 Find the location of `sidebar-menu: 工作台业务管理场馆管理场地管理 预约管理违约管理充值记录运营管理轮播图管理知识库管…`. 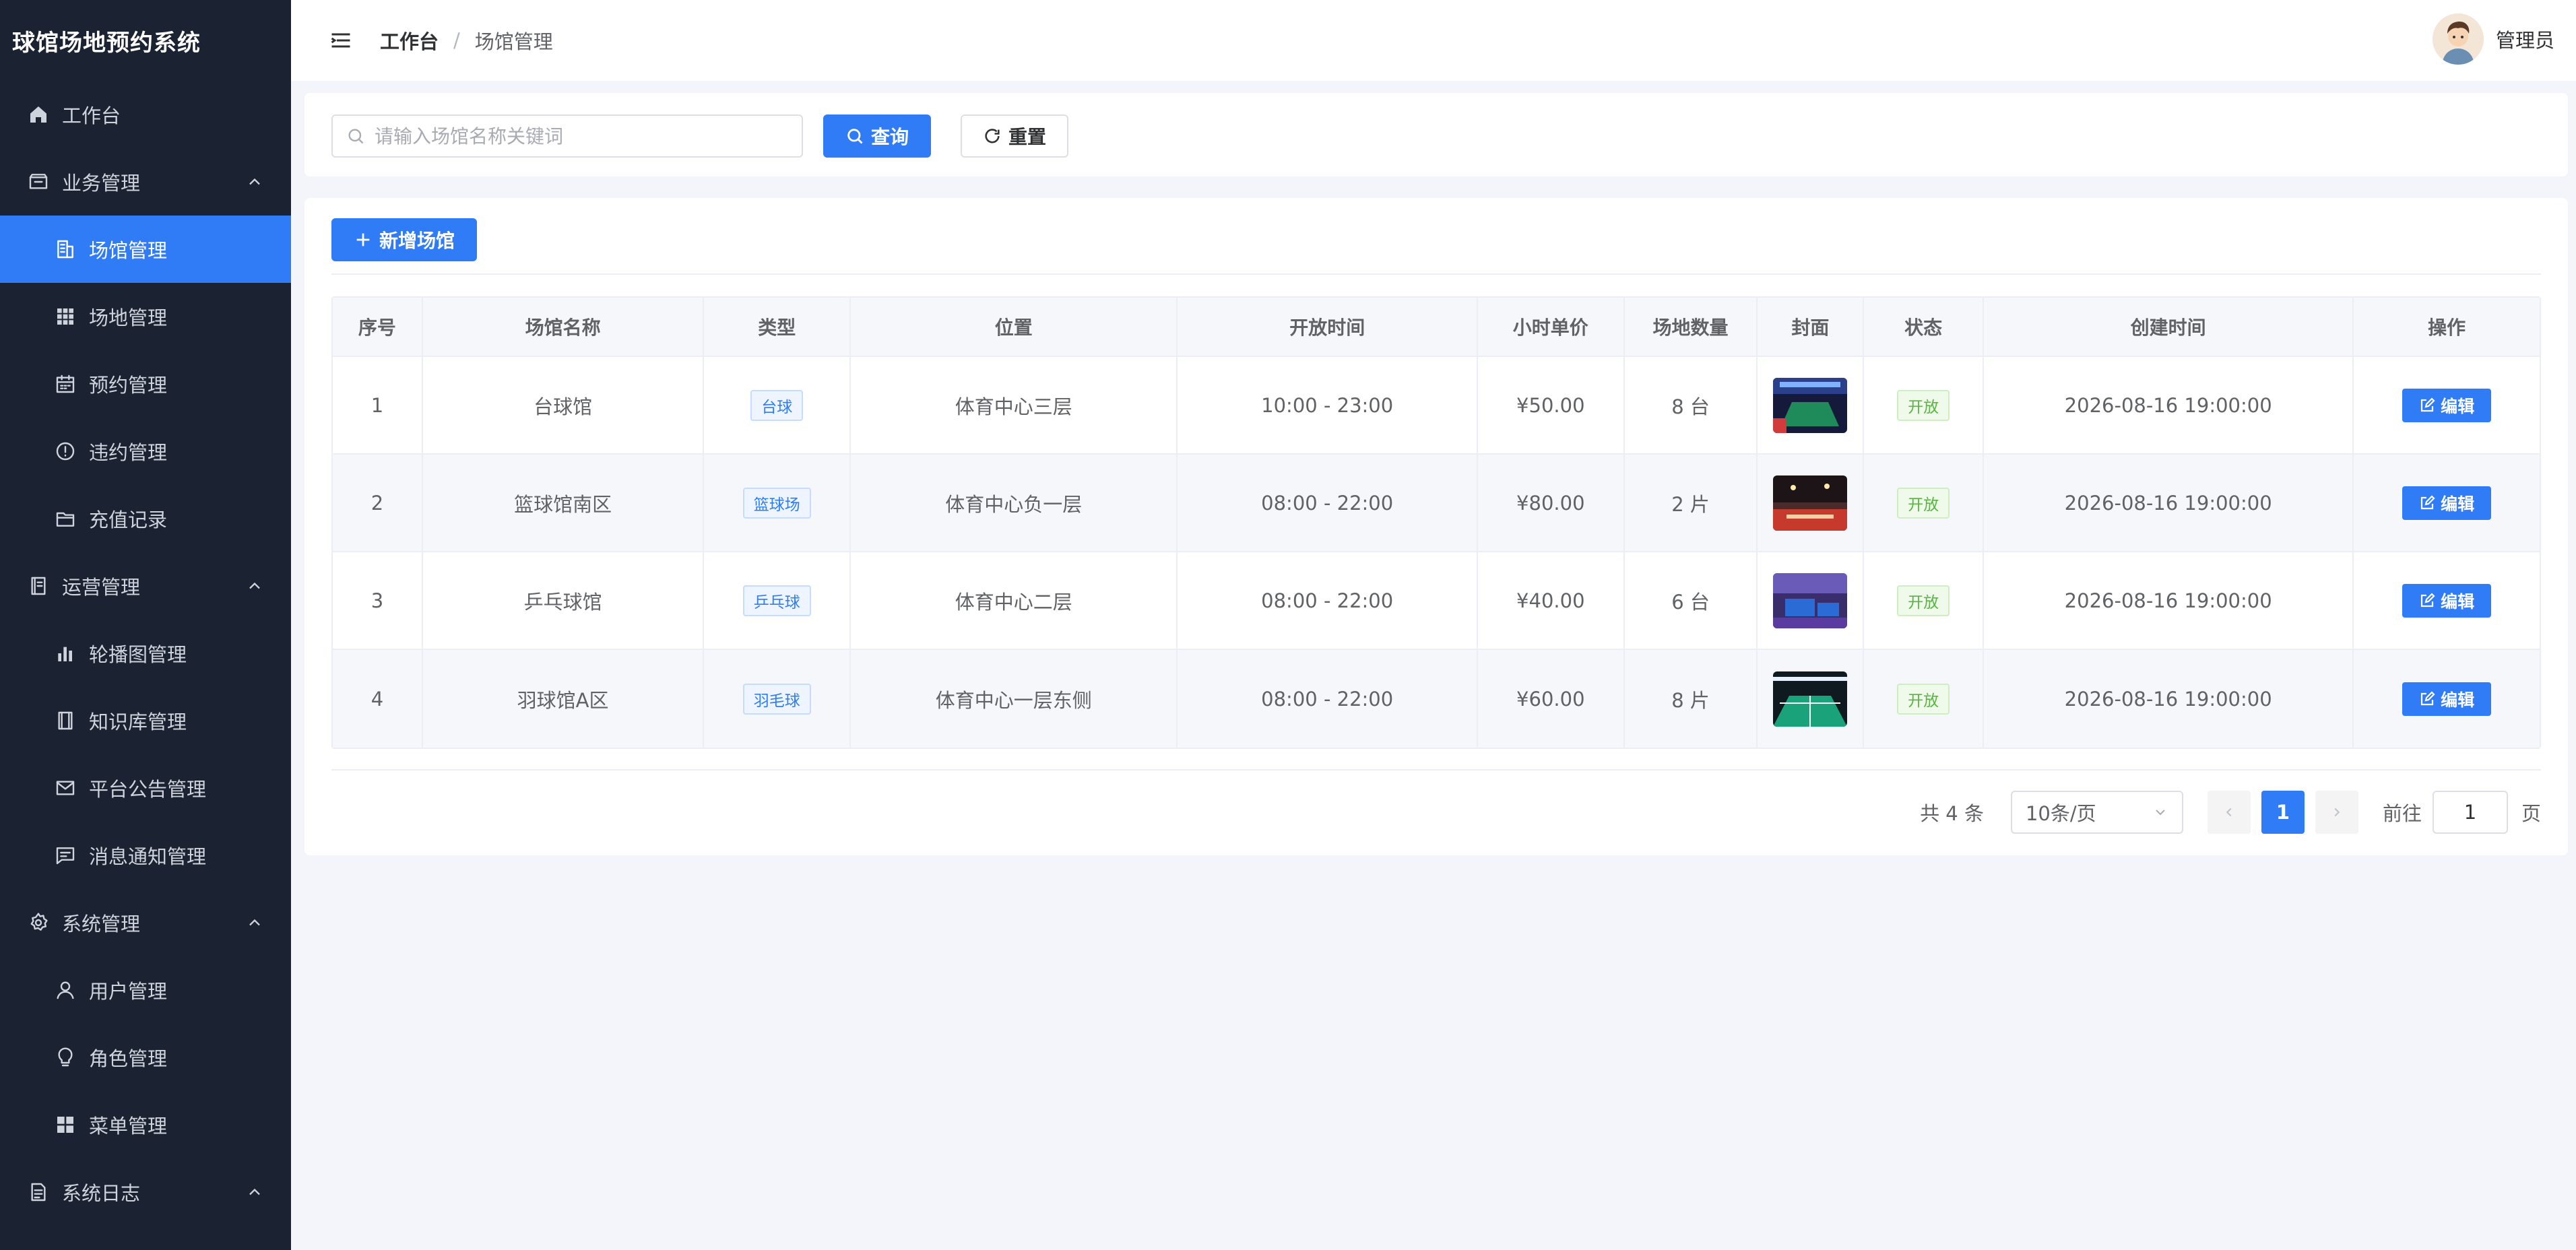

sidebar-menu: 工作台业务管理场馆管理场地管理 预约管理违约管理充值记录运营管理轮播图管理知识库管… is located at coordinates (145, 653).